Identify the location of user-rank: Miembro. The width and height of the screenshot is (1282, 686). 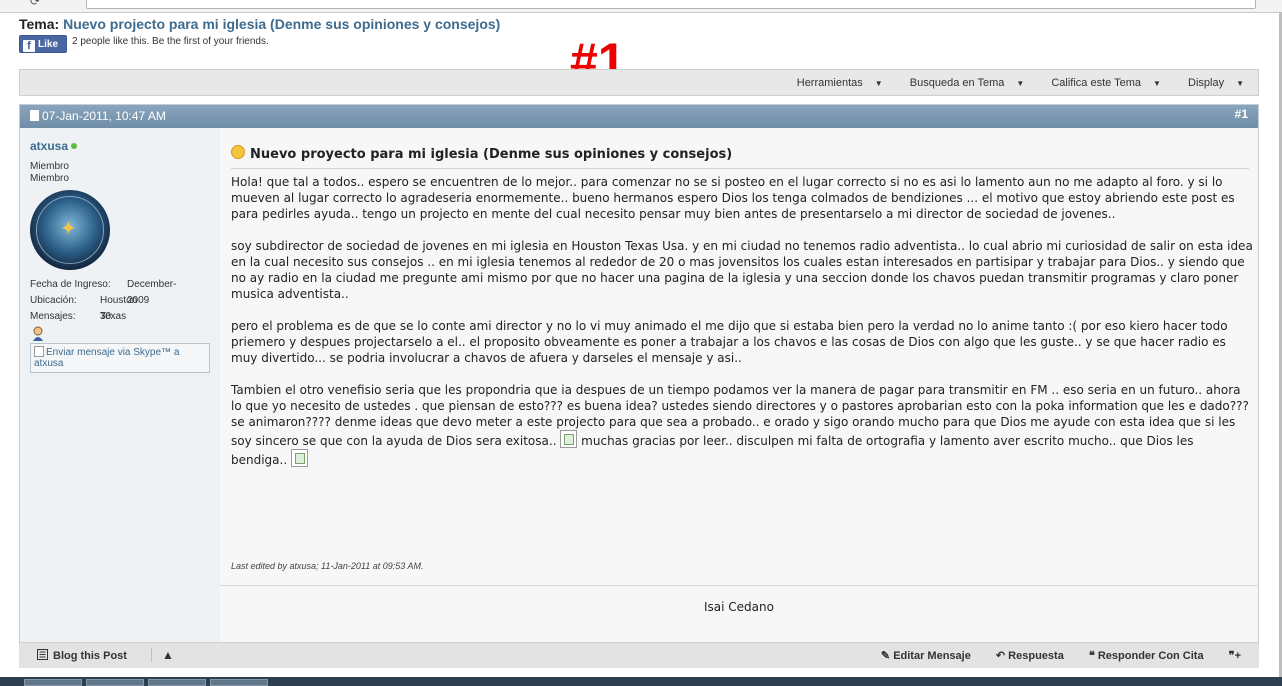
(49, 178).